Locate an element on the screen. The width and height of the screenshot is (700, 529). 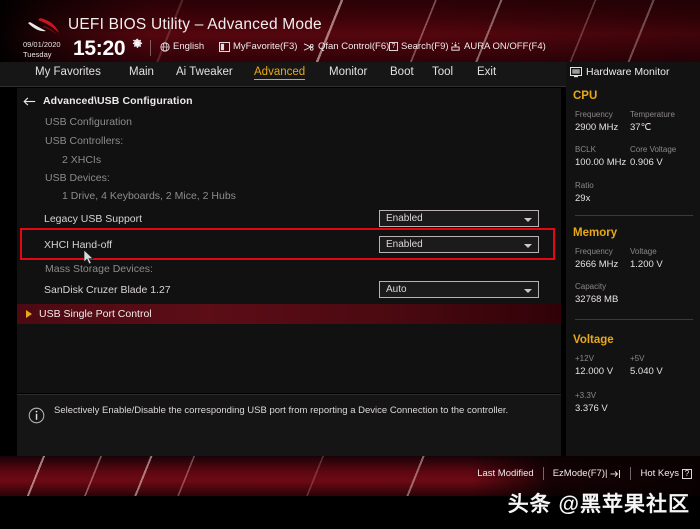
ezmode-button: EzMode(F7)| is located at coordinates (587, 473).